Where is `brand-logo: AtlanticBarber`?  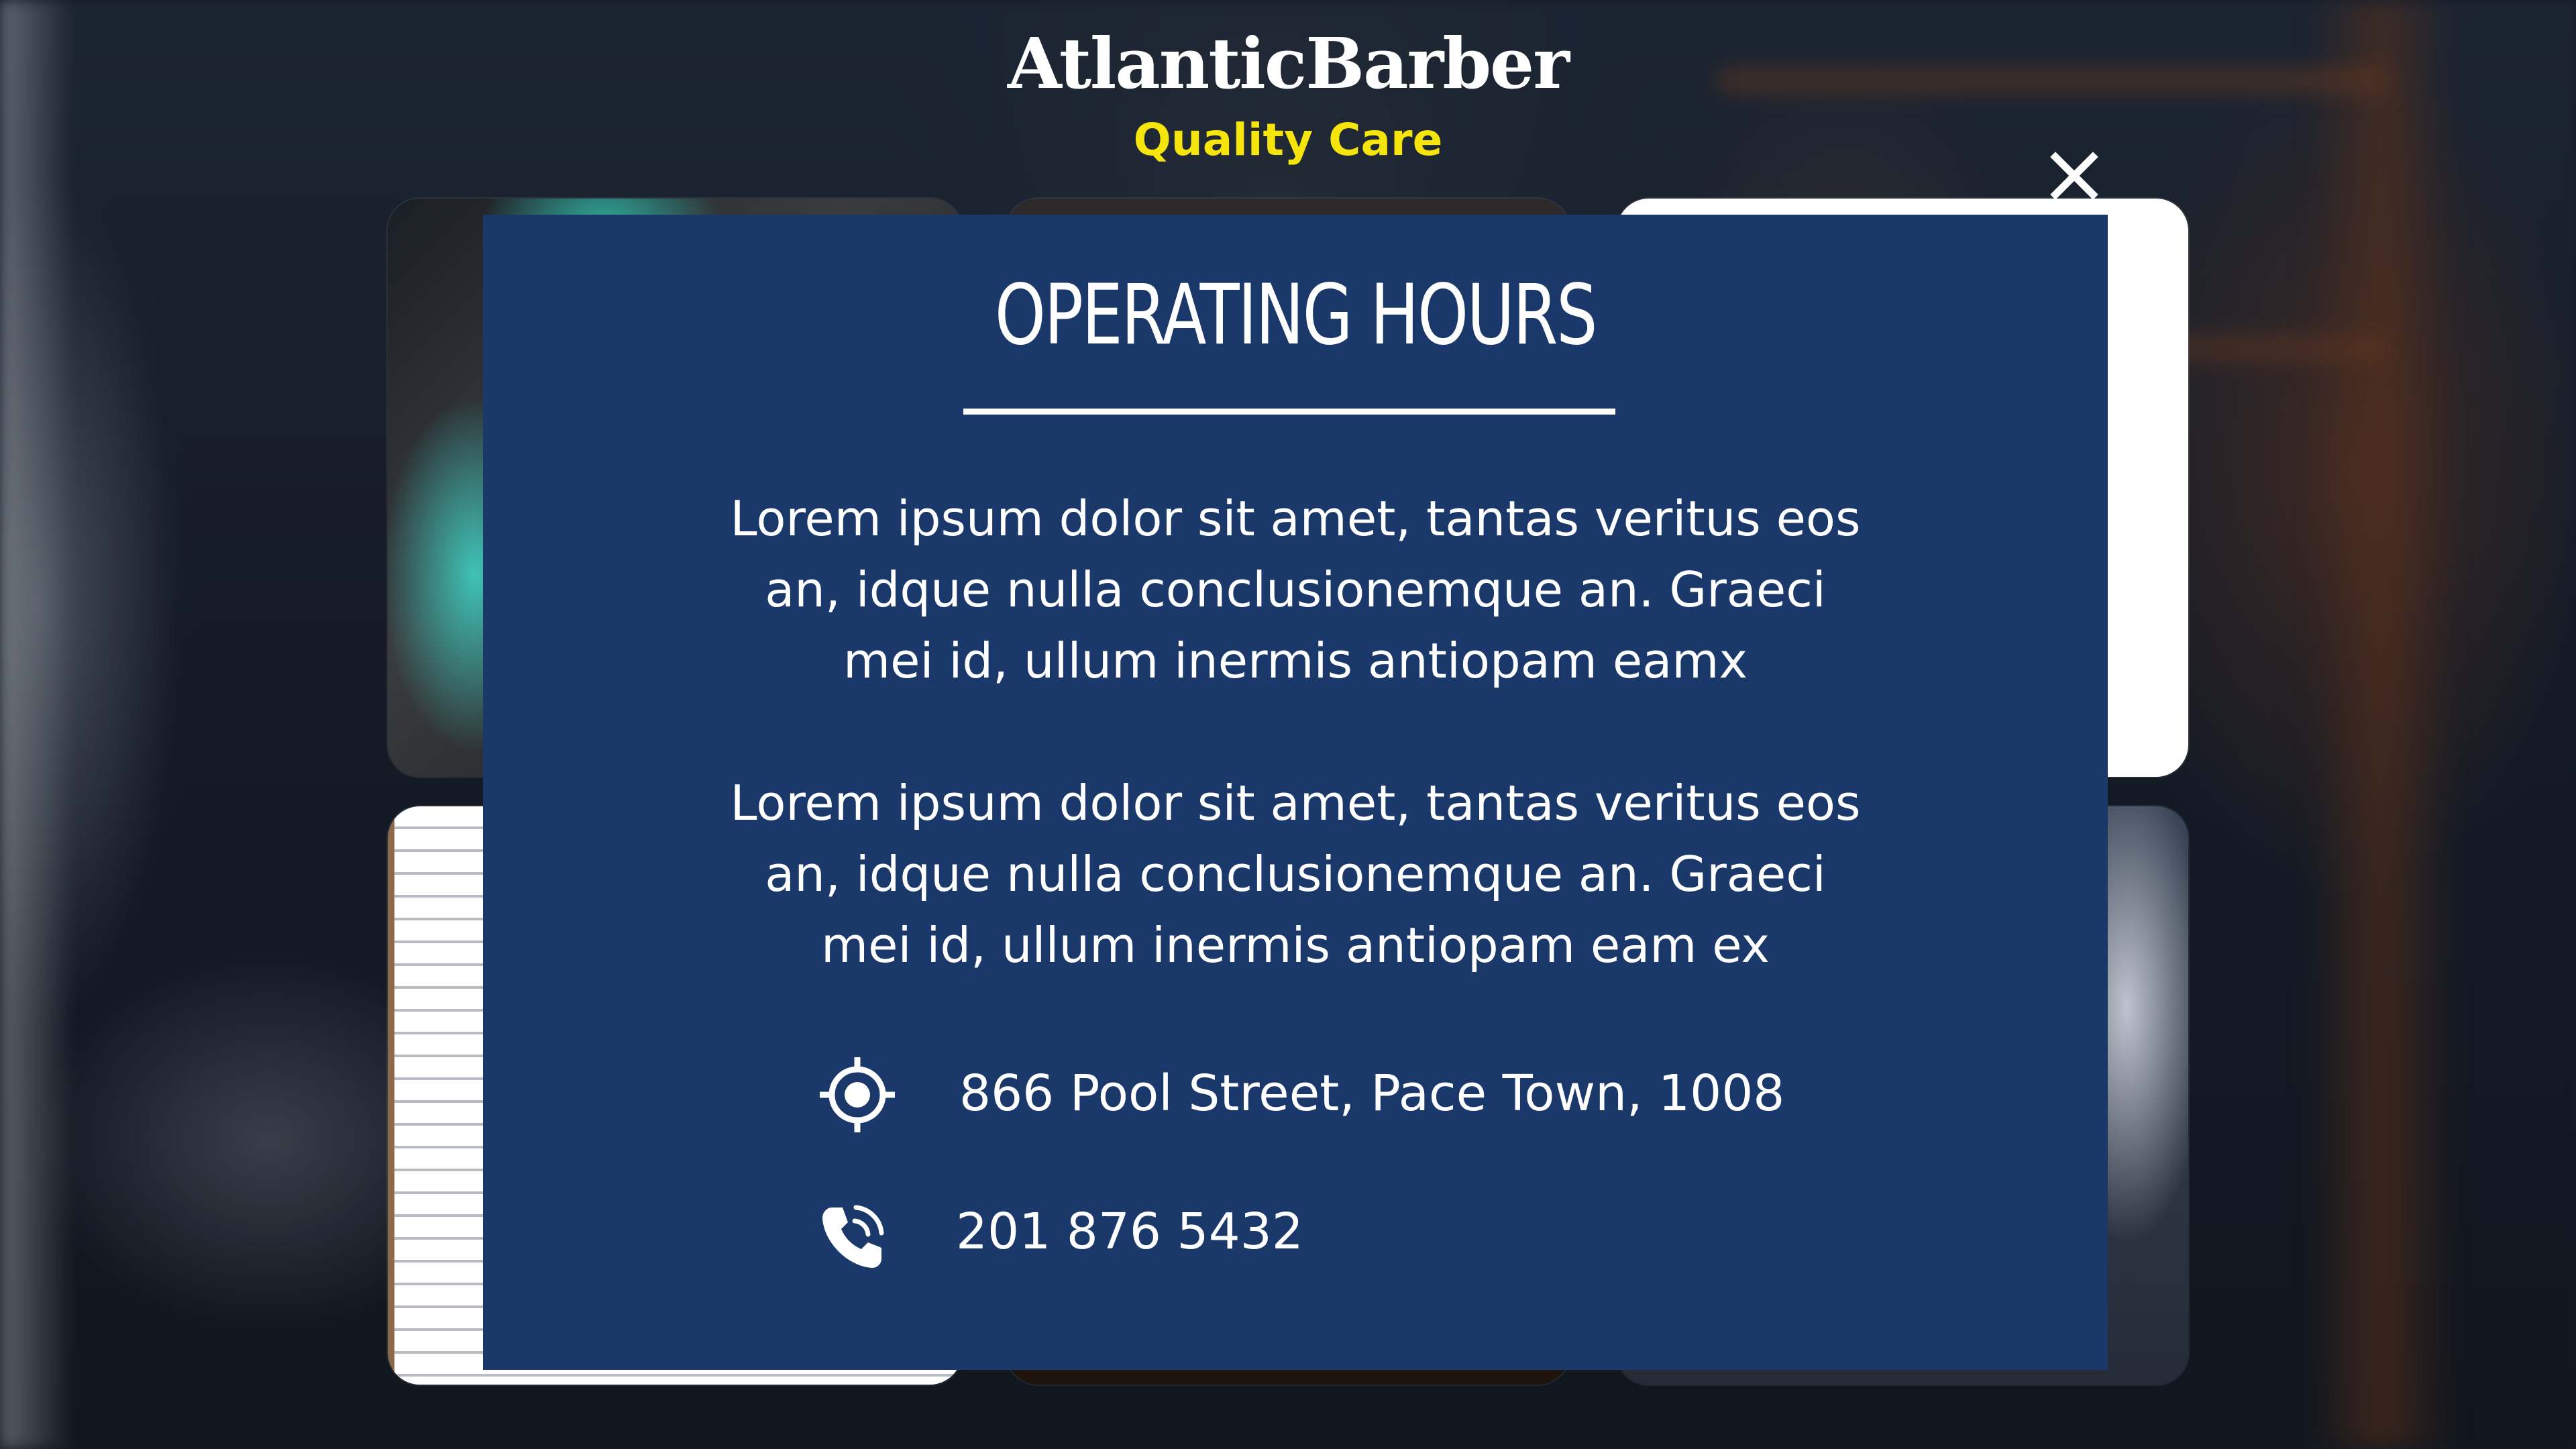
brand-logo: AtlanticBarber is located at coordinates (1288, 63).